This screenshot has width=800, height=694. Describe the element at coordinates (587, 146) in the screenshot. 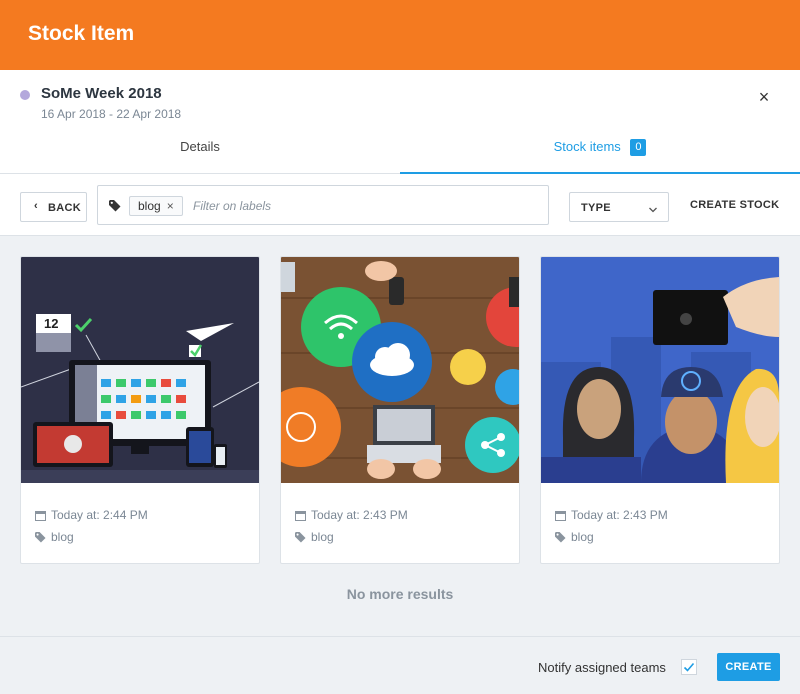

I see `tab-stock-items-label: Stock items` at that location.